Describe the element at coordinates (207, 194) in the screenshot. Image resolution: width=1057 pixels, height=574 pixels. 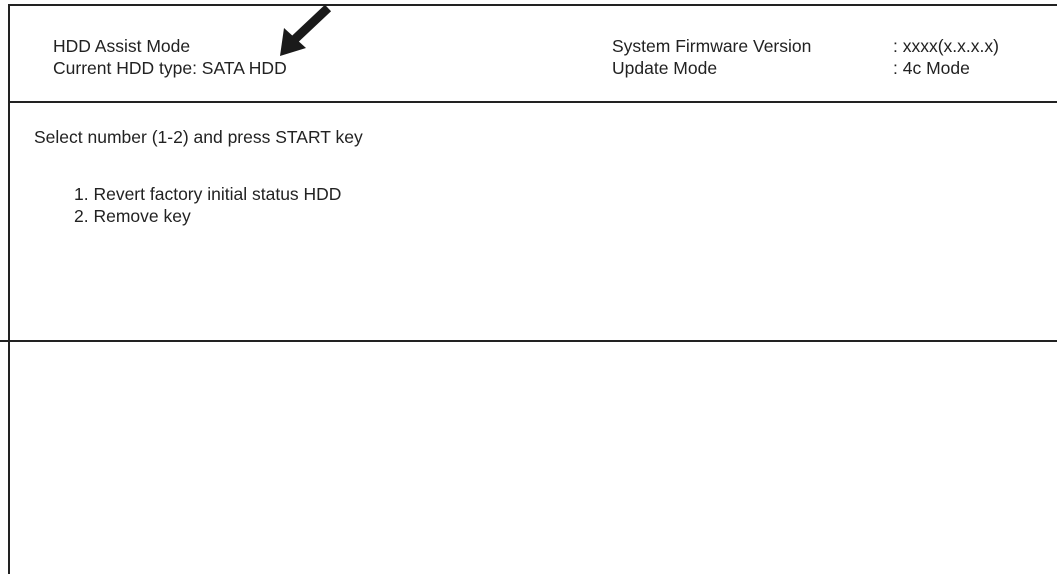
I see `option-revert-factory: 1. Revert factory initial status HDD` at that location.